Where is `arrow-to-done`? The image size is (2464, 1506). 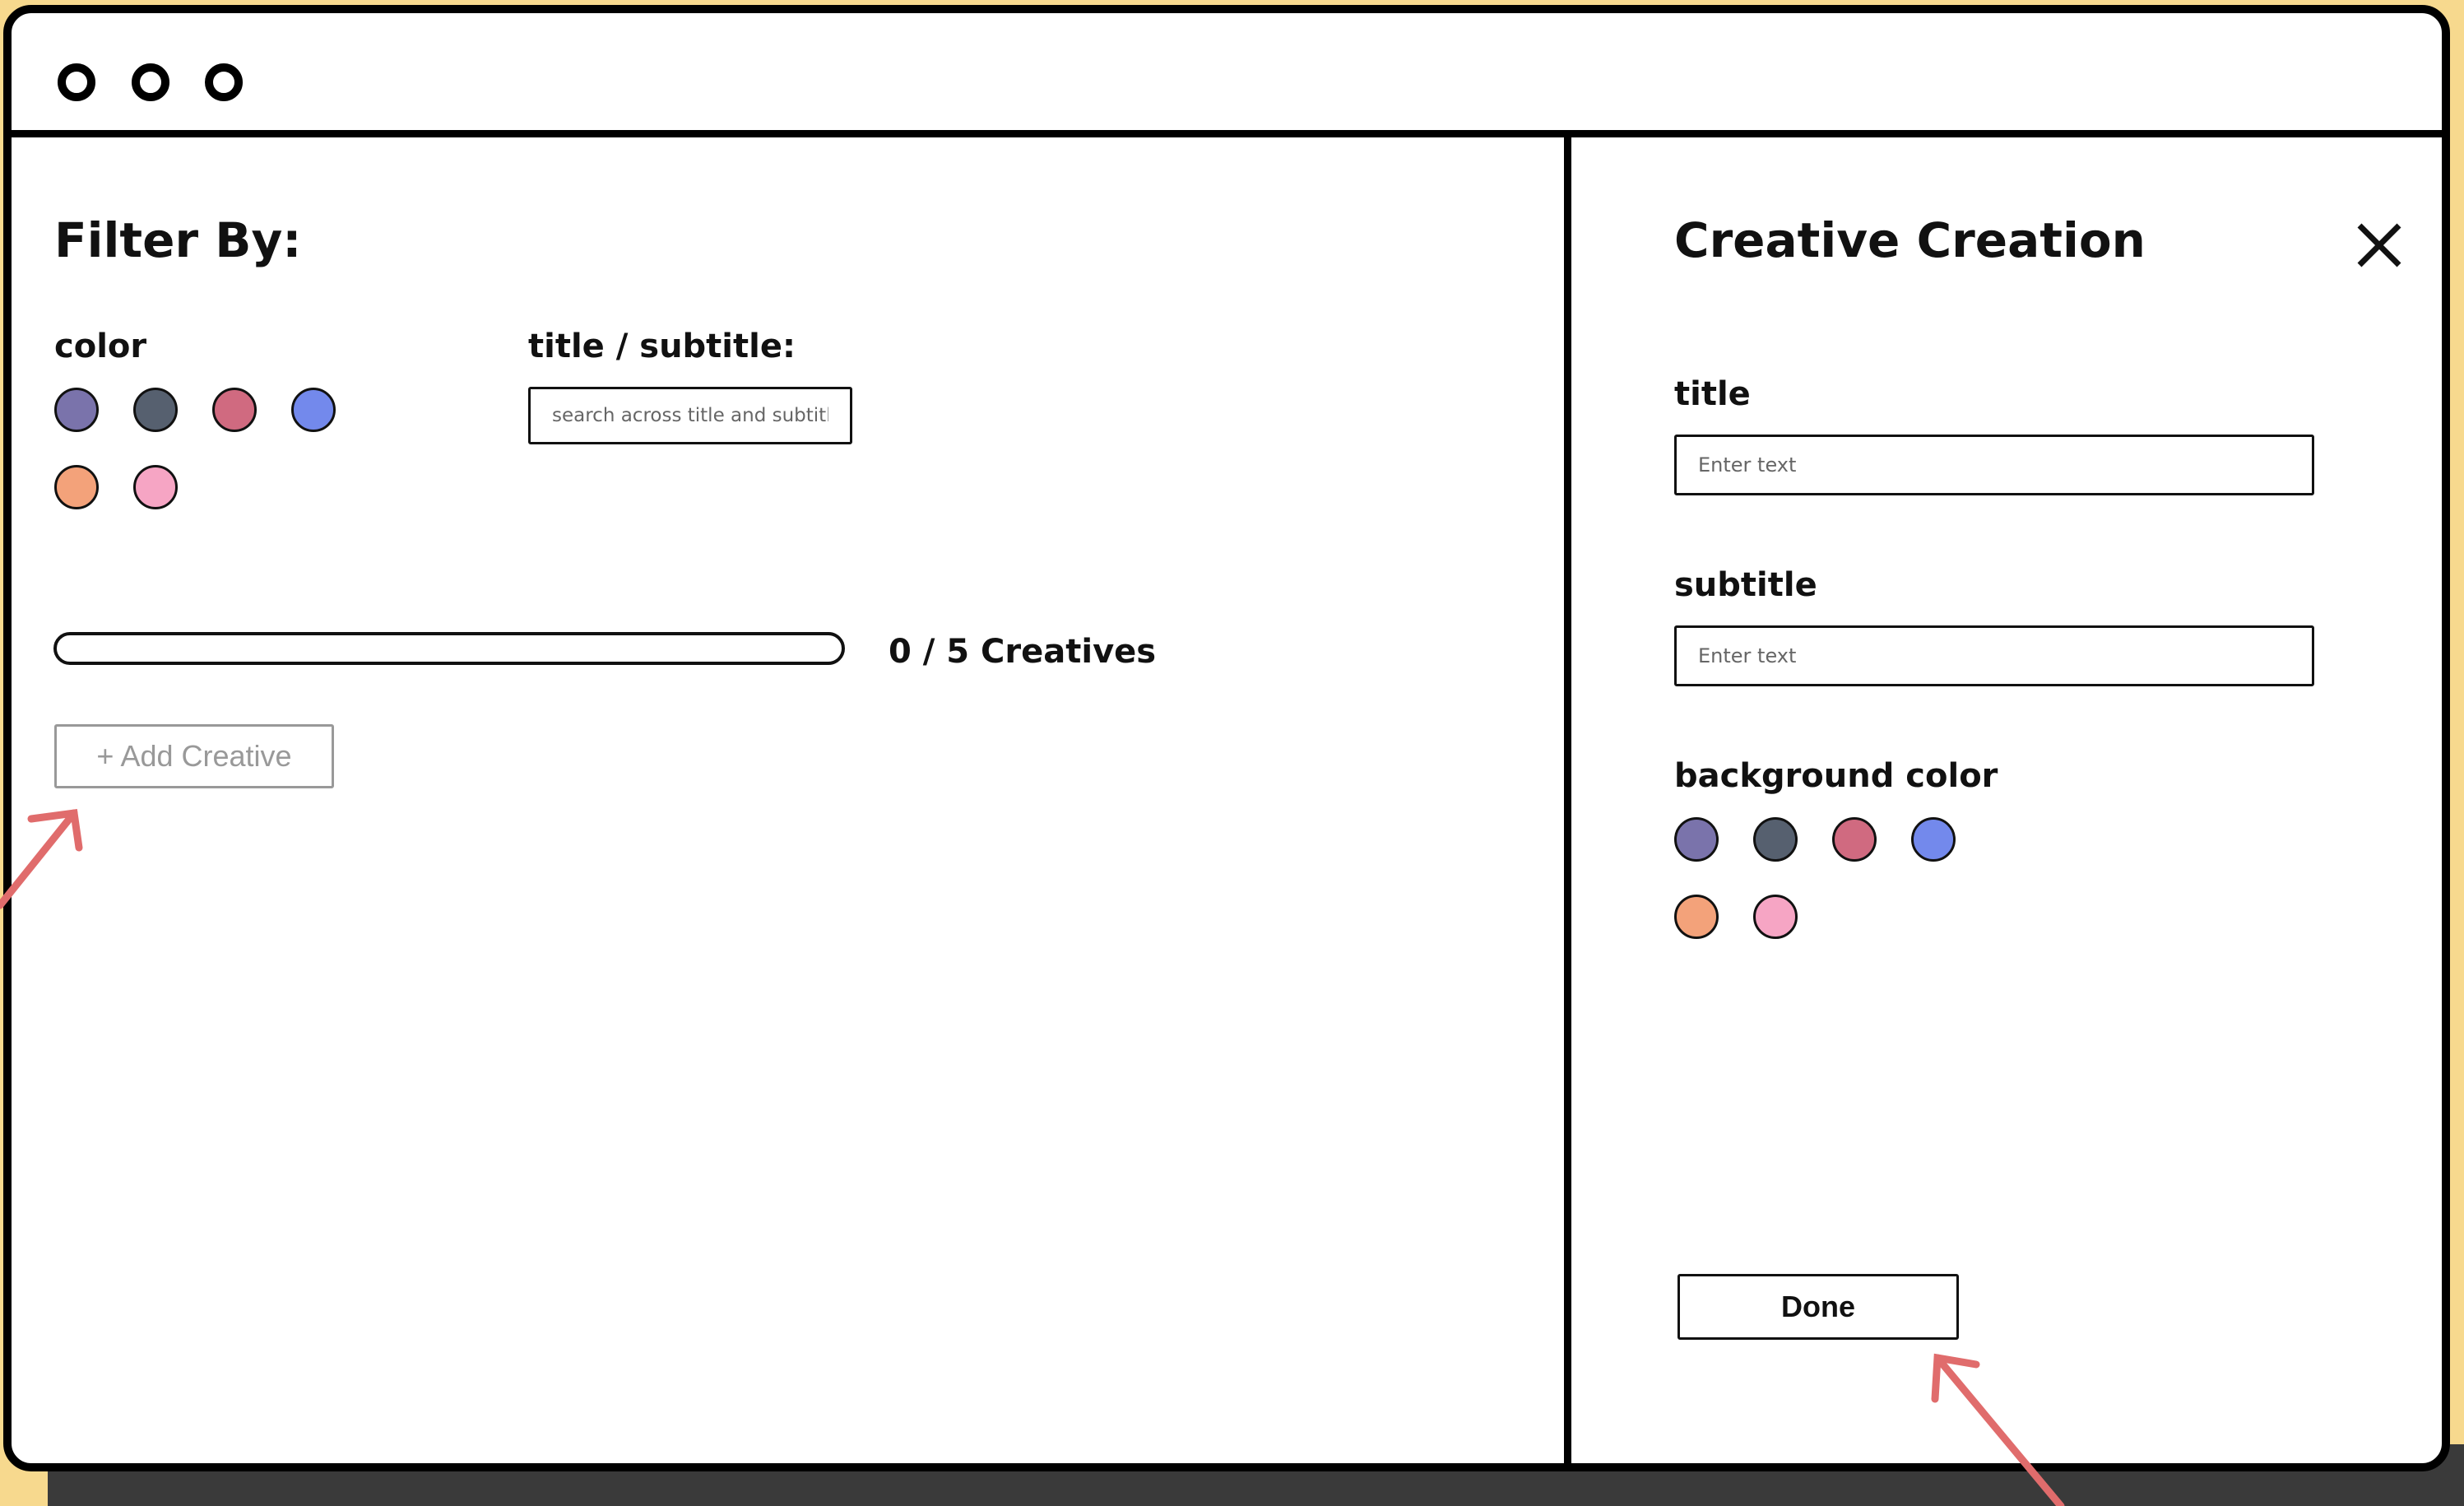
arrow-to-done is located at coordinates (1998, 1429).